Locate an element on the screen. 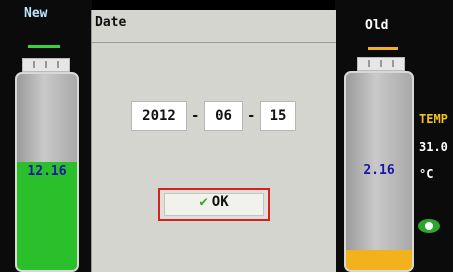  day-field: 15 is located at coordinates (278, 116).